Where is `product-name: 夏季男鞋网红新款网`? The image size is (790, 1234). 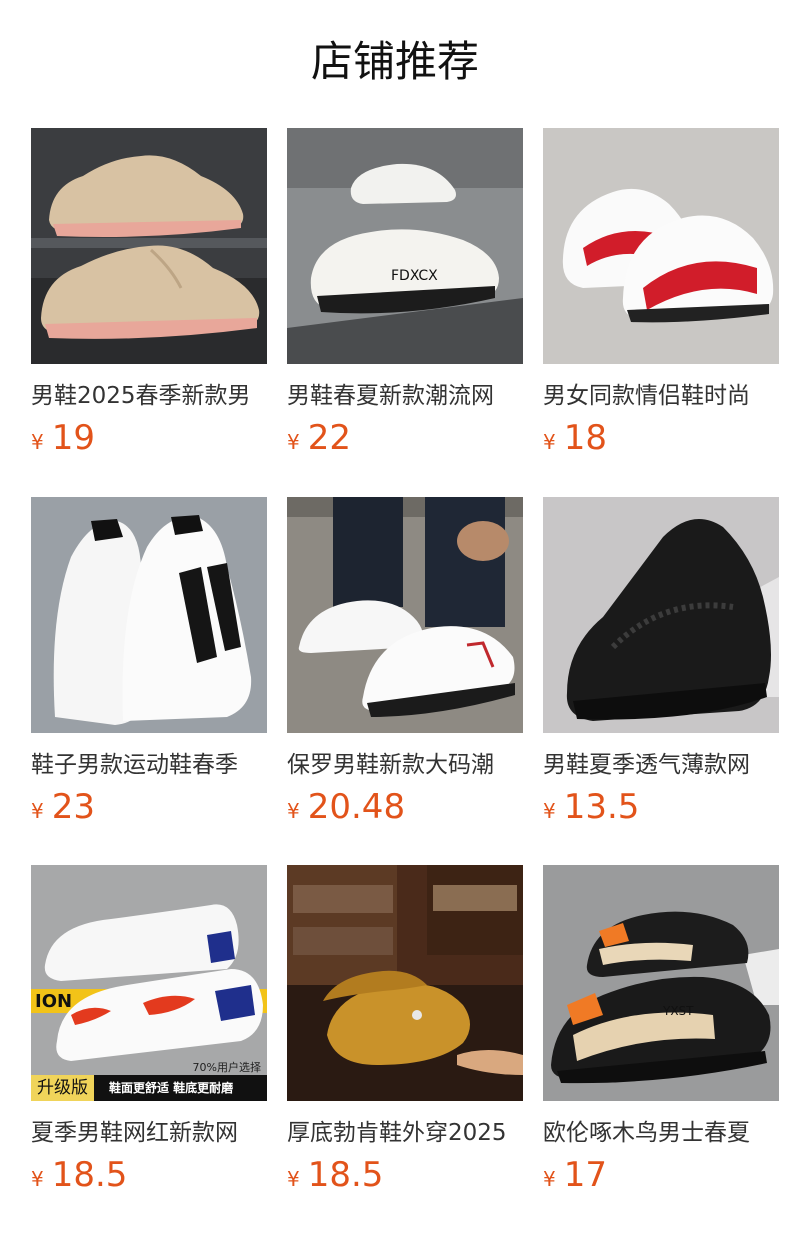
product-name: 夏季男鞋网红新款网 is located at coordinates (149, 1133).